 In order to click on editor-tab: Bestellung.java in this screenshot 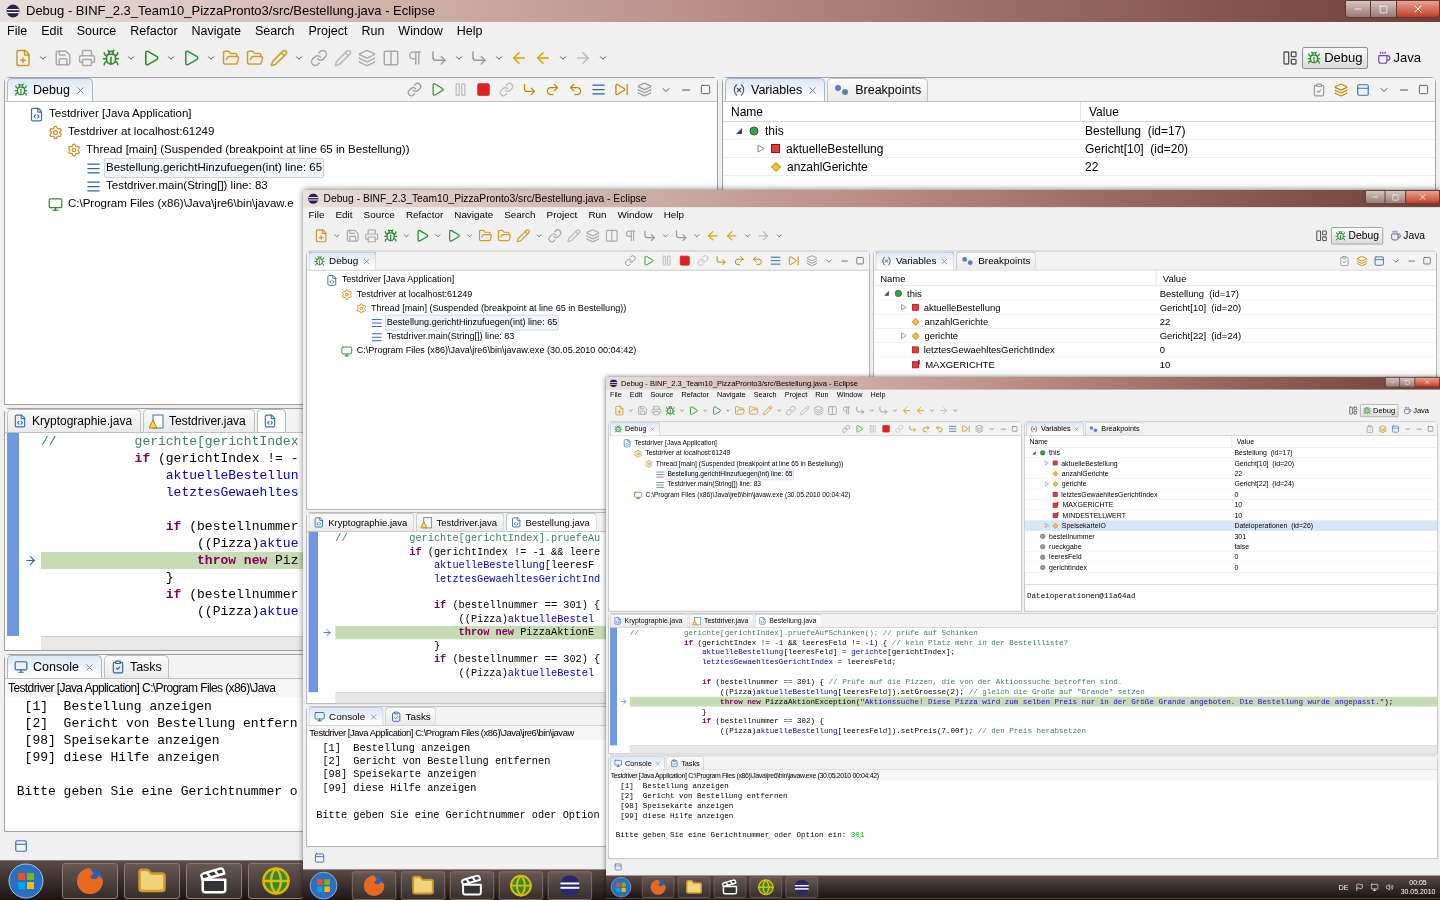, I will do `click(551, 522)`.